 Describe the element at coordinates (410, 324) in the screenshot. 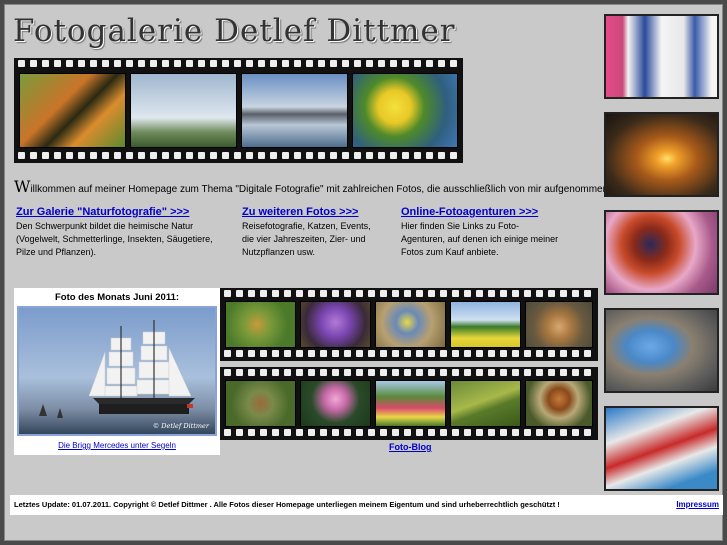

I see `photo-blue-tit` at that location.